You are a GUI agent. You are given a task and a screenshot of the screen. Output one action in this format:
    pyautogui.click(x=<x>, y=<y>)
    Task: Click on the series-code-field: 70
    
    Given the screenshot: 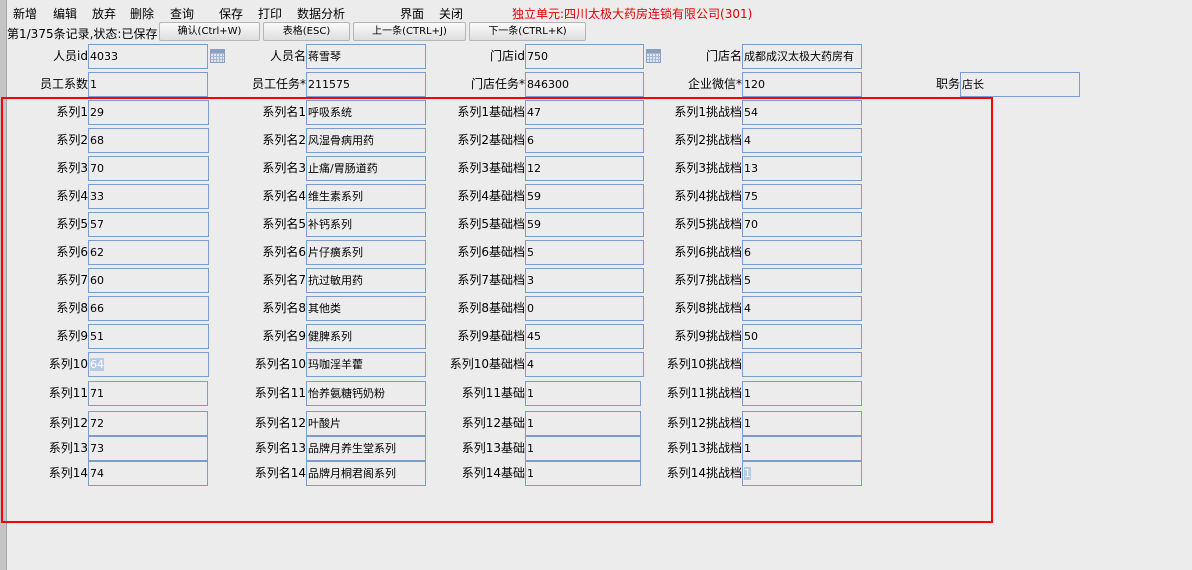 What is the action you would take?
    pyautogui.click(x=148, y=168)
    